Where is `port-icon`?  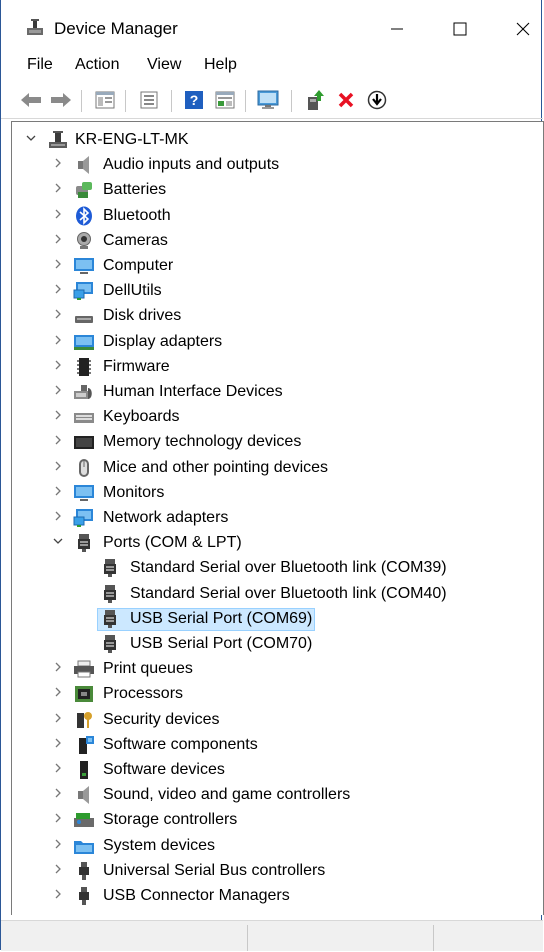 port-icon is located at coordinates (110, 594).